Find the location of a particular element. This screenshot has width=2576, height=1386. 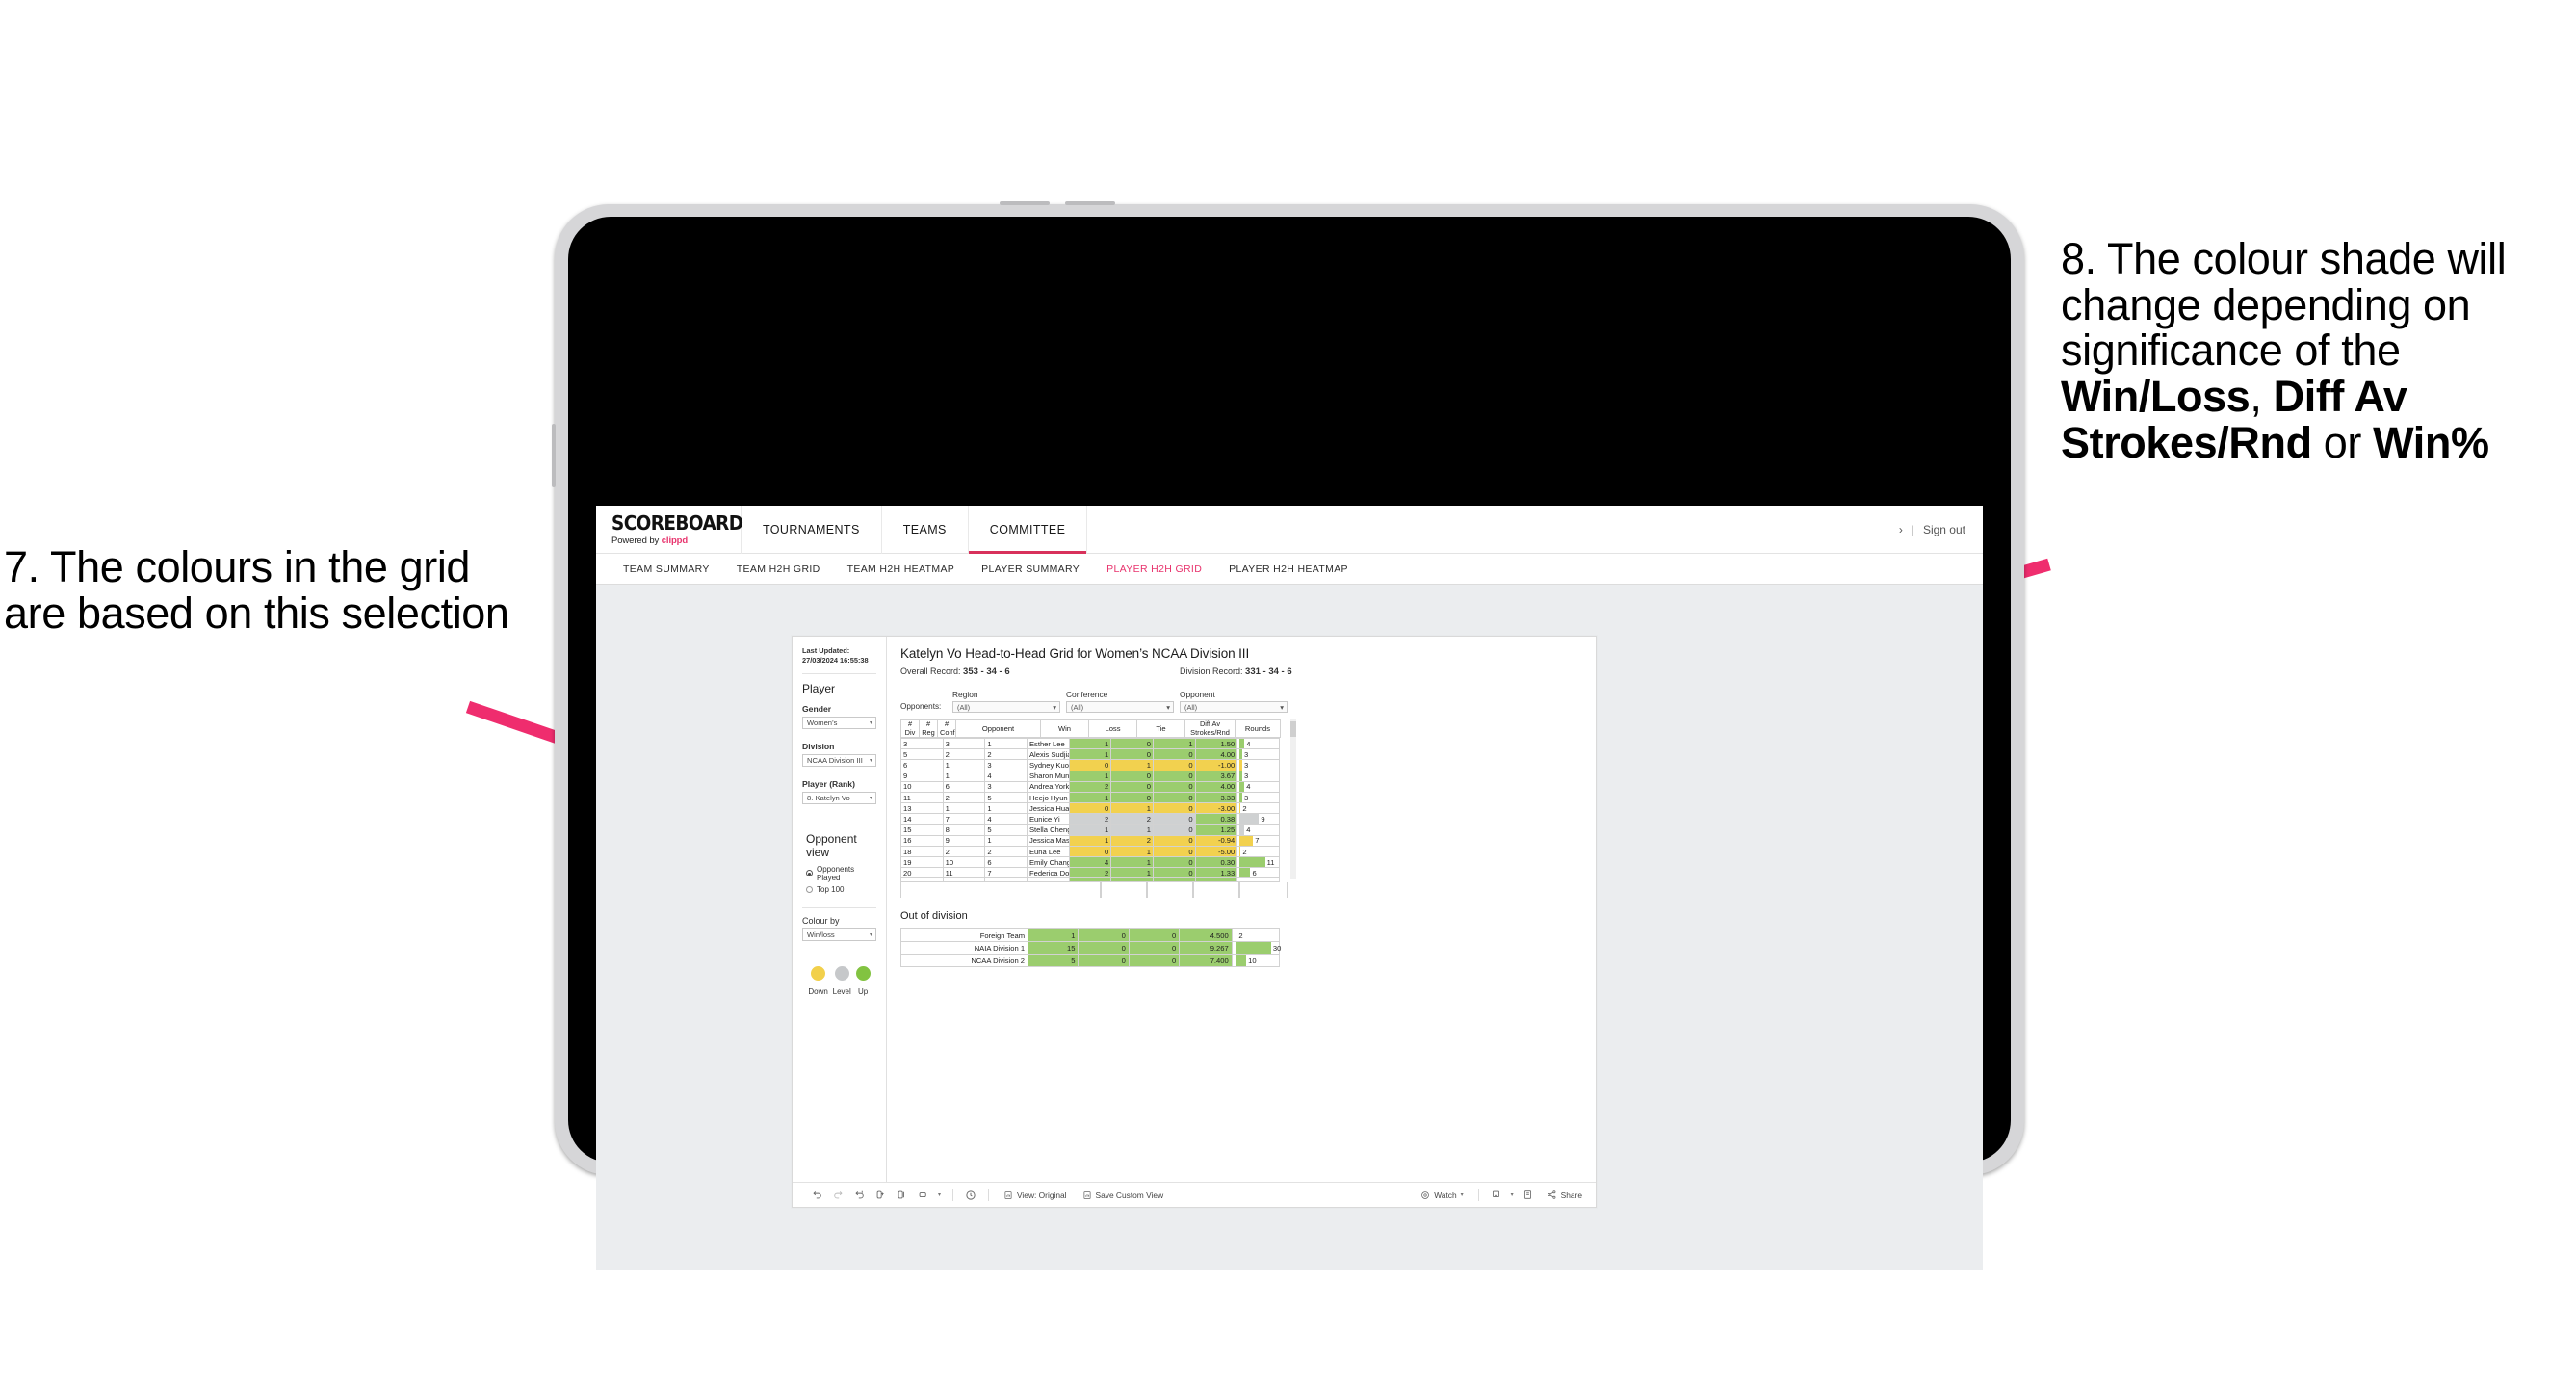

revert-icon is located at coordinates (859, 1195).